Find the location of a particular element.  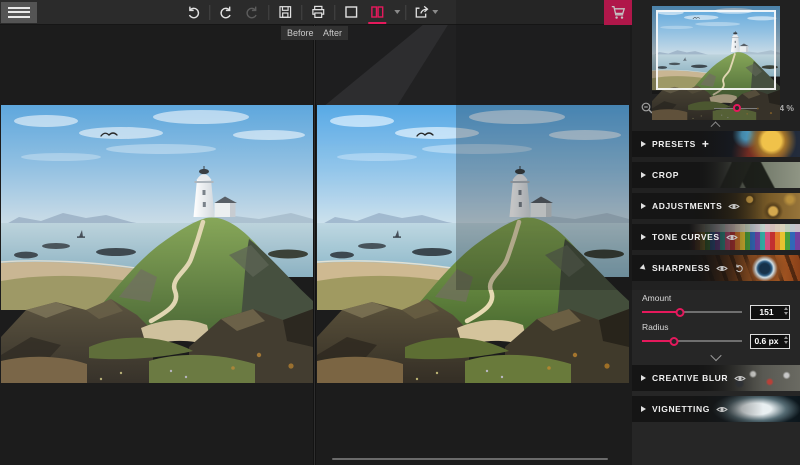

save-button is located at coordinates (285, 12).